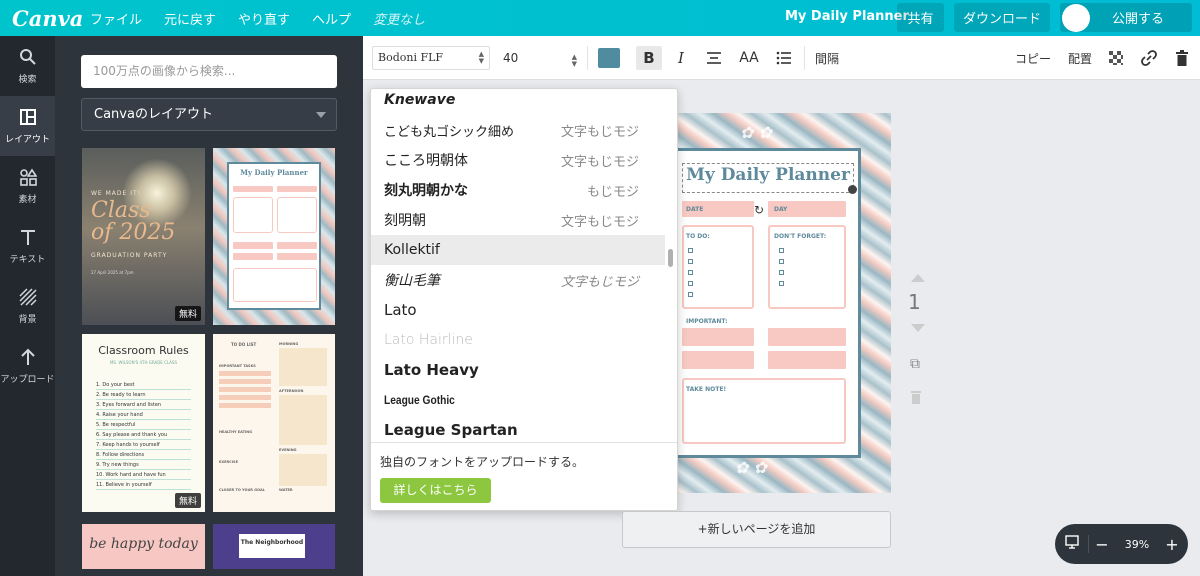 The height and width of the screenshot is (576, 1200). Describe the element at coordinates (288, 450) in the screenshot. I see `thumb-text: EVENING` at that location.